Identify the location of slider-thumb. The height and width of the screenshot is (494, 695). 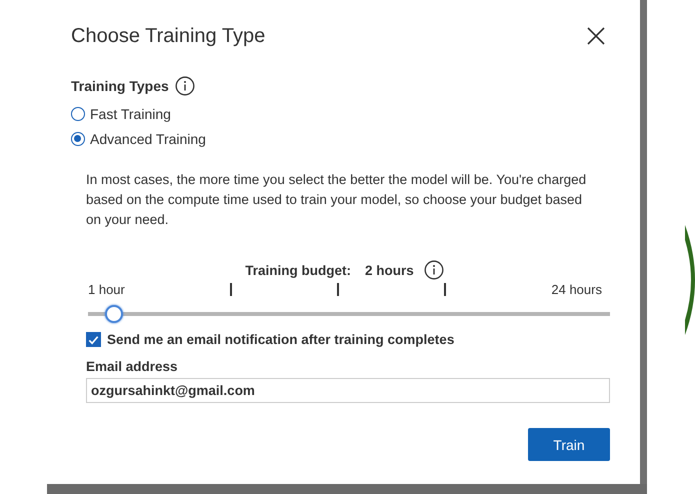
(114, 314).